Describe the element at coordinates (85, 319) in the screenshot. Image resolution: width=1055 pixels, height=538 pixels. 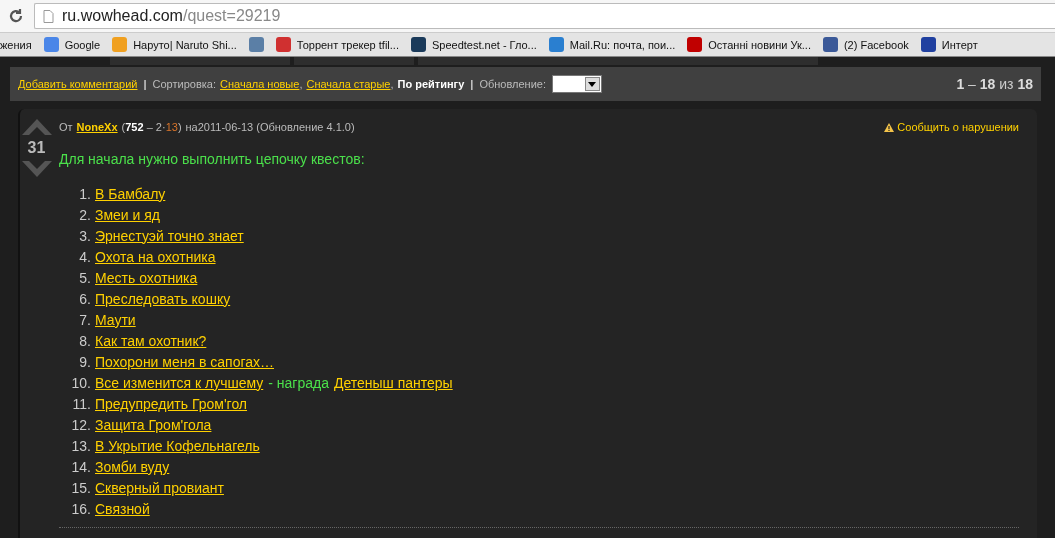
I see `list-number: 7.` at that location.